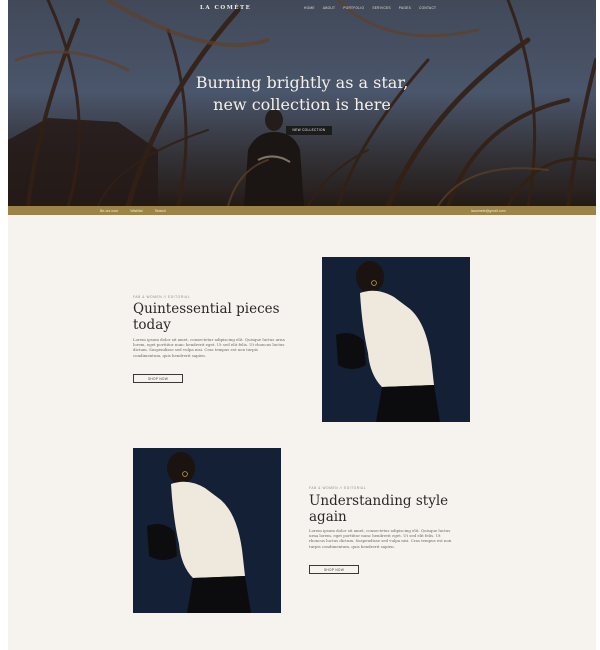  I want to click on section2-editorial-photo, so click(207, 530).